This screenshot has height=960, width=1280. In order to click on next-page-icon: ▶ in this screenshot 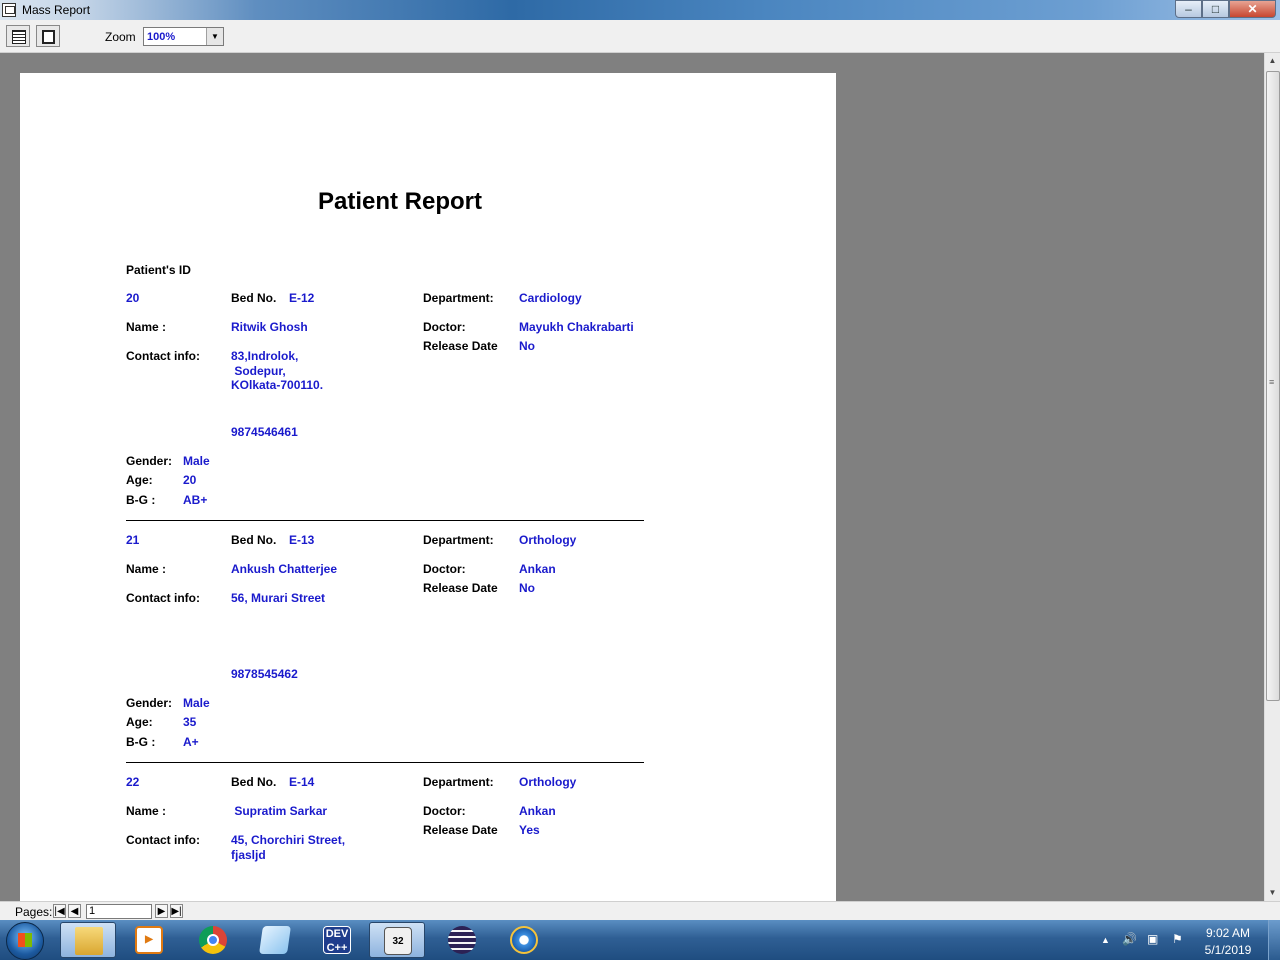, I will do `click(161, 911)`.